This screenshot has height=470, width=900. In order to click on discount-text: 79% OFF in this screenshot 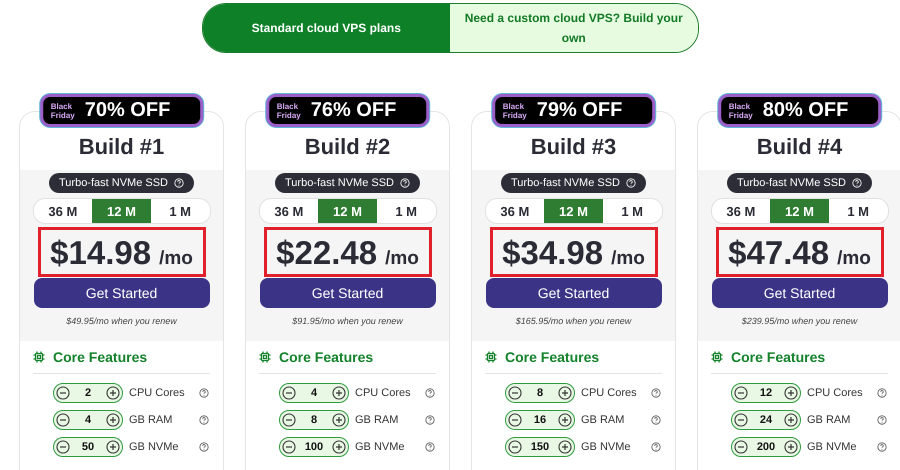, I will do `click(579, 110)`.